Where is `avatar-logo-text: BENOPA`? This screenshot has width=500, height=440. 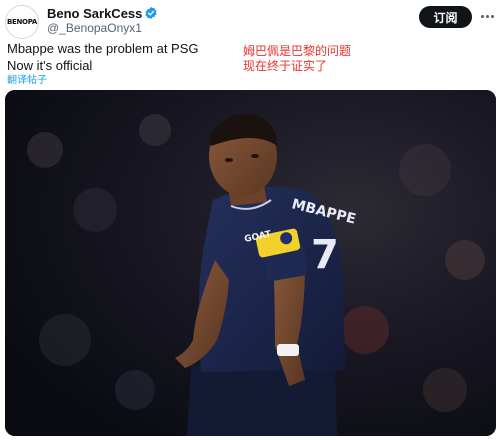 avatar-logo-text: BENOPA is located at coordinates (22, 22).